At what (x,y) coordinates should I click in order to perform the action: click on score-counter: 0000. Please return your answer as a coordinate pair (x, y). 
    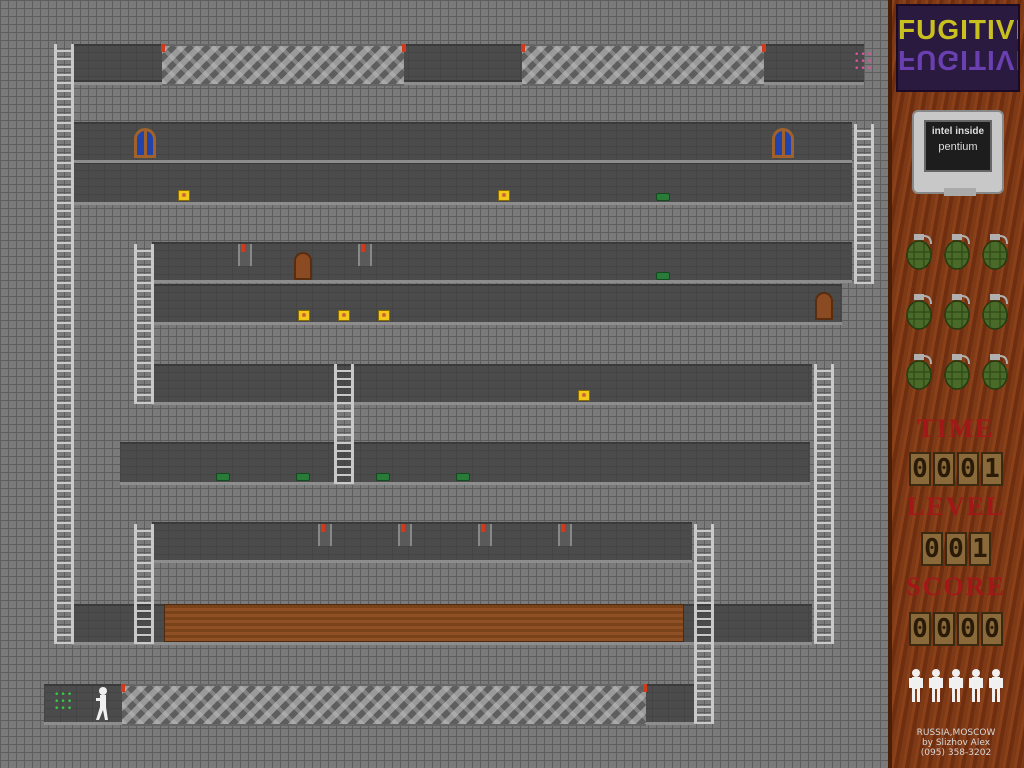
    Looking at the image, I should click on (956, 629).